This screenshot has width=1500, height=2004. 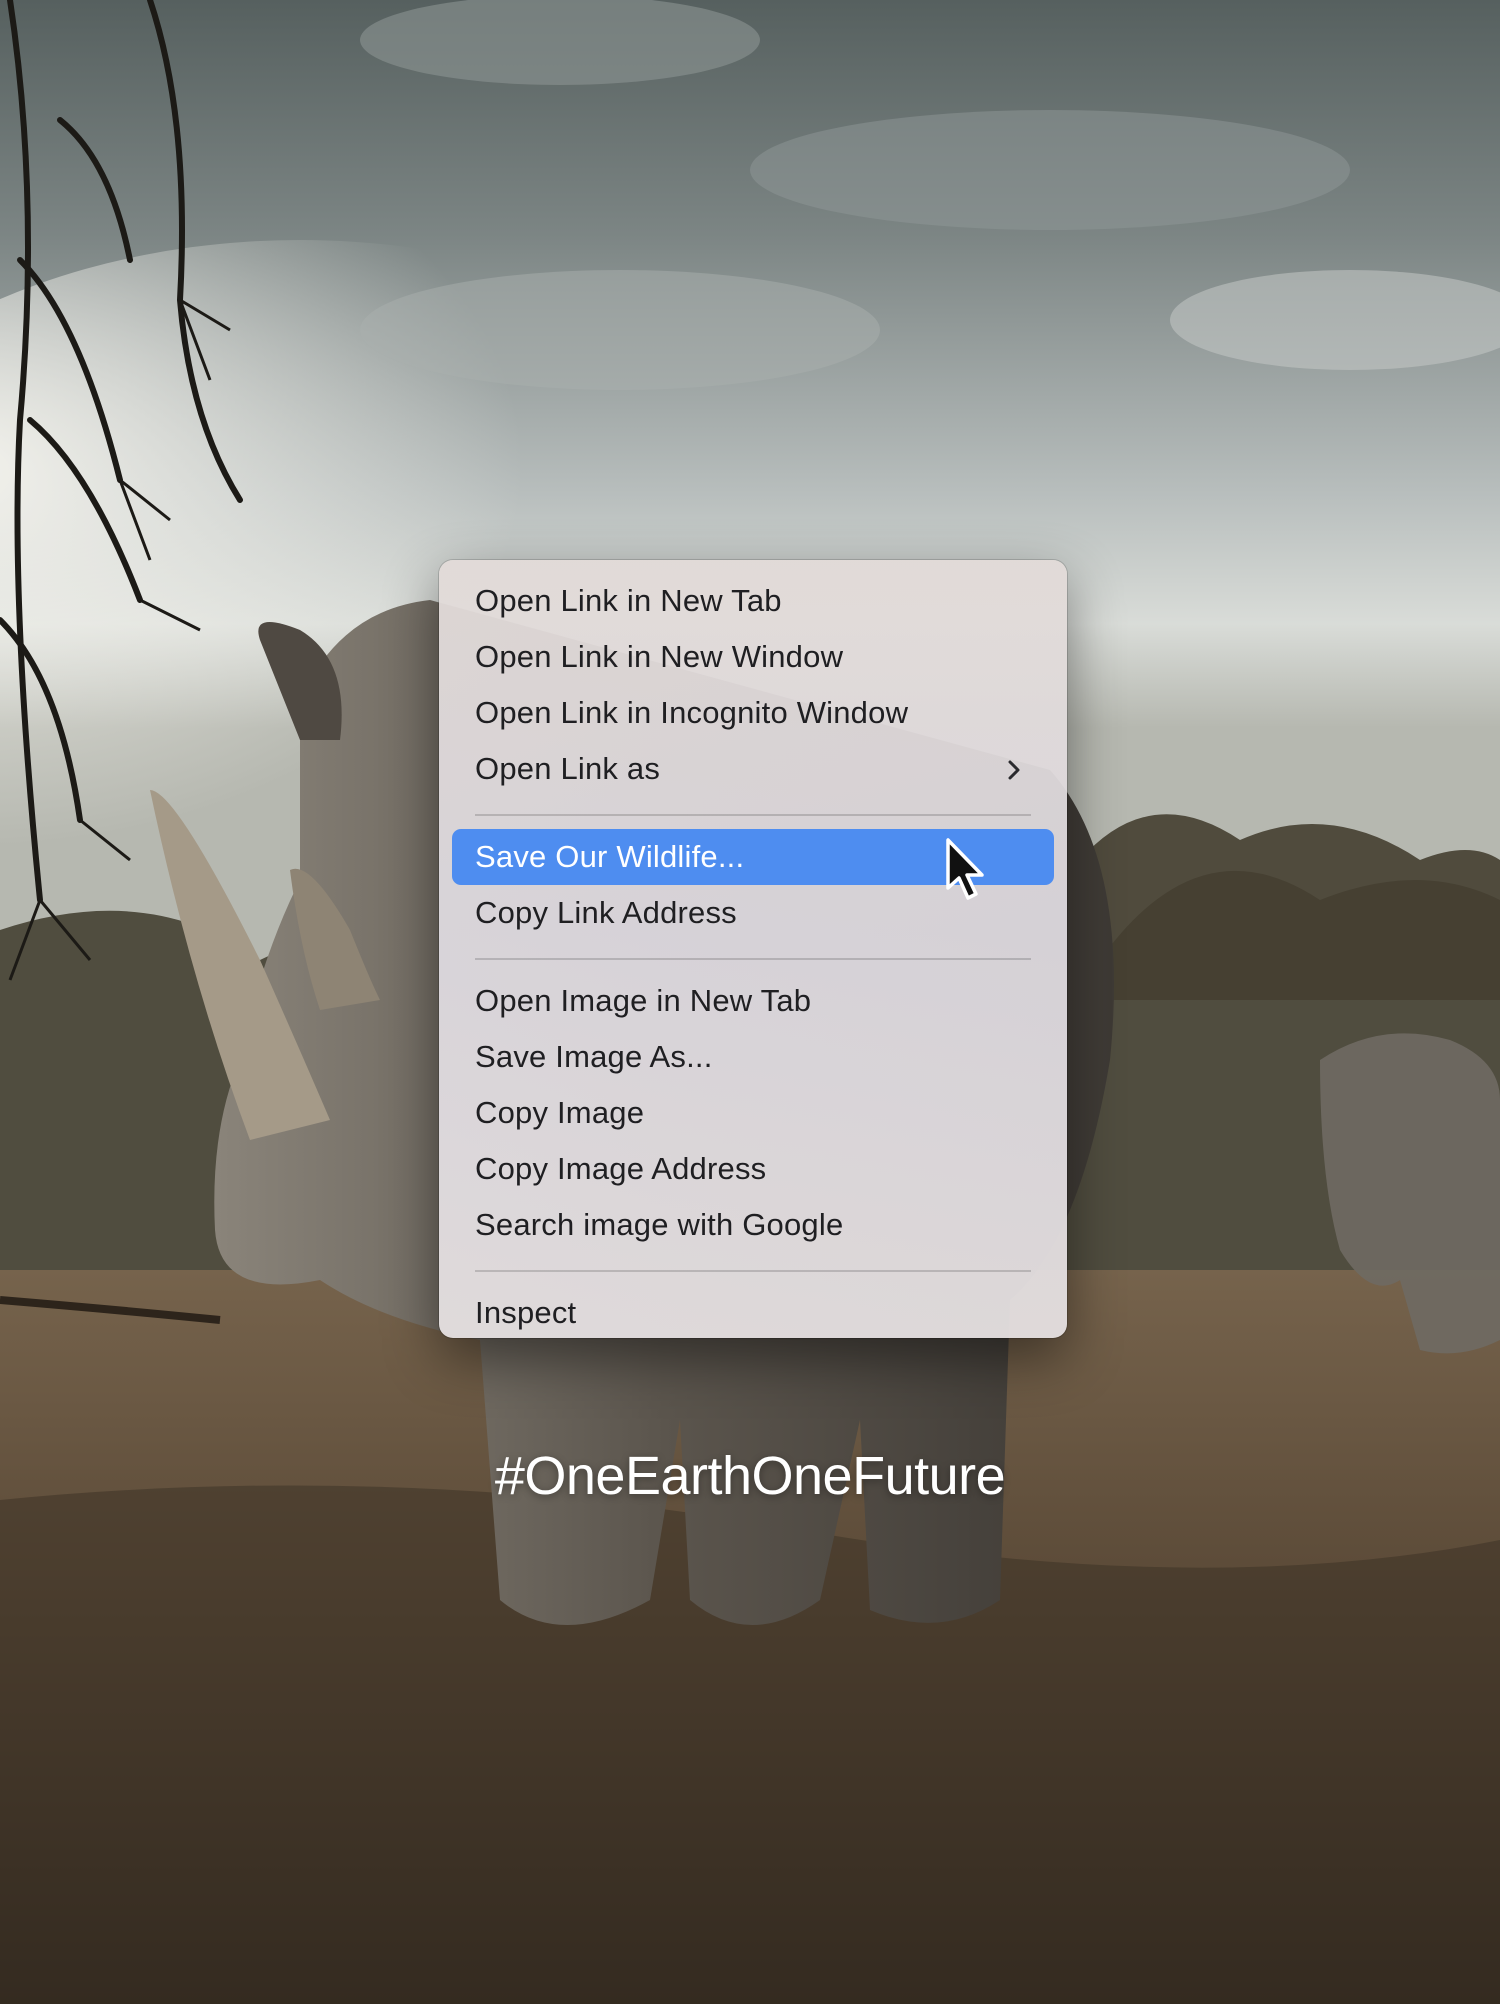 I want to click on menu-item-open-link-incognito: Open Link in Incognito Window, so click(x=753, y=713).